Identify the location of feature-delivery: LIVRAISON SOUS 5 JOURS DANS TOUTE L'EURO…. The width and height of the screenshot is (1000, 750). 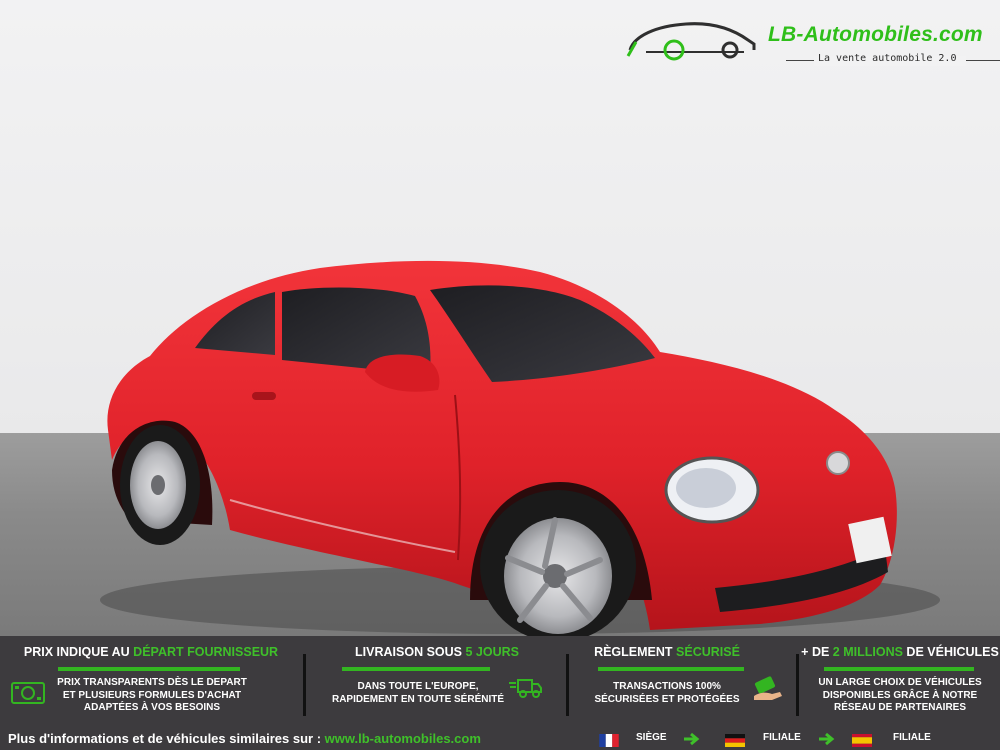
(437, 681).